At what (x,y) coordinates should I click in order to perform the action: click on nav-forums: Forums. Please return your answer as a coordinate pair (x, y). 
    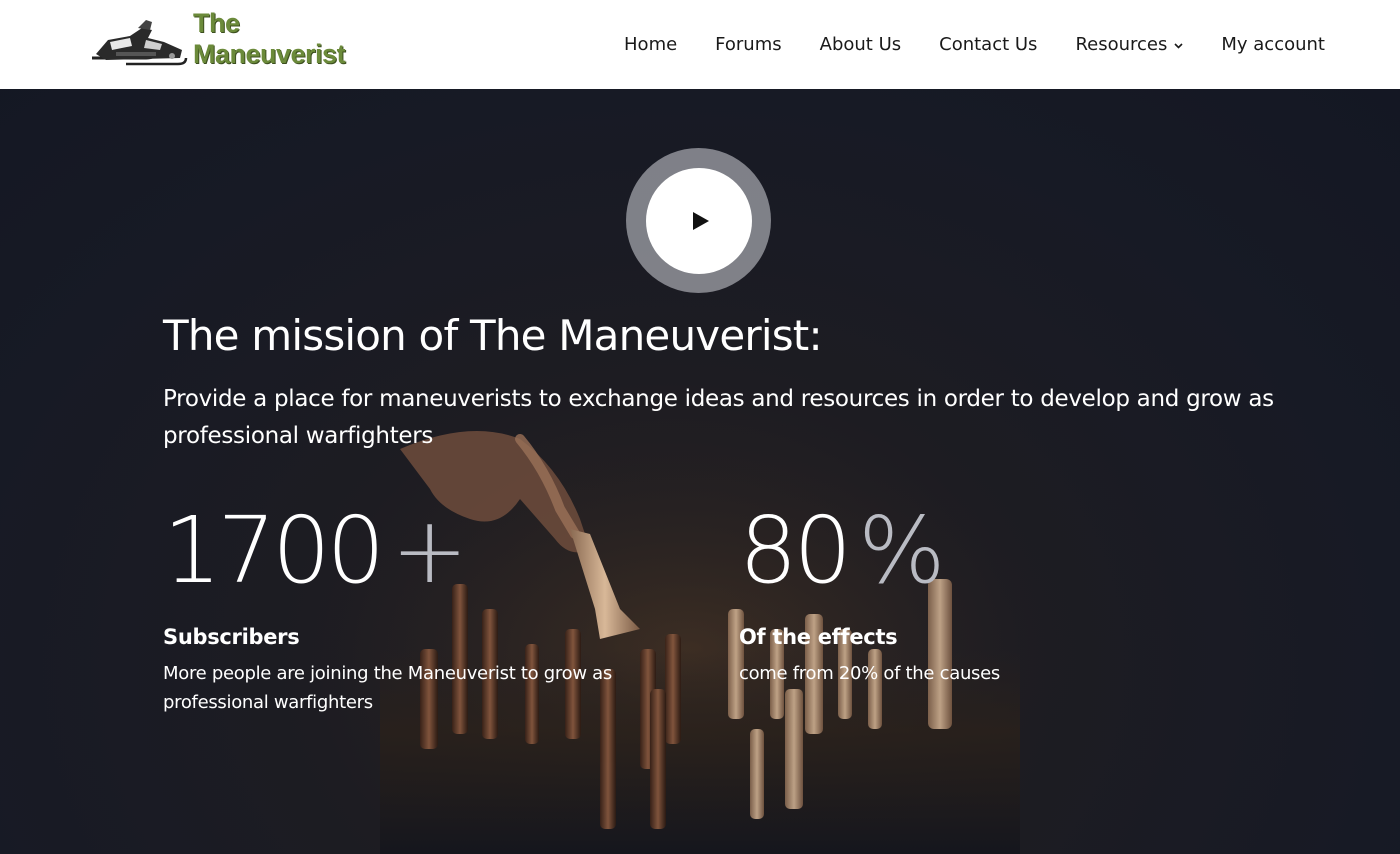
    Looking at the image, I should click on (748, 44).